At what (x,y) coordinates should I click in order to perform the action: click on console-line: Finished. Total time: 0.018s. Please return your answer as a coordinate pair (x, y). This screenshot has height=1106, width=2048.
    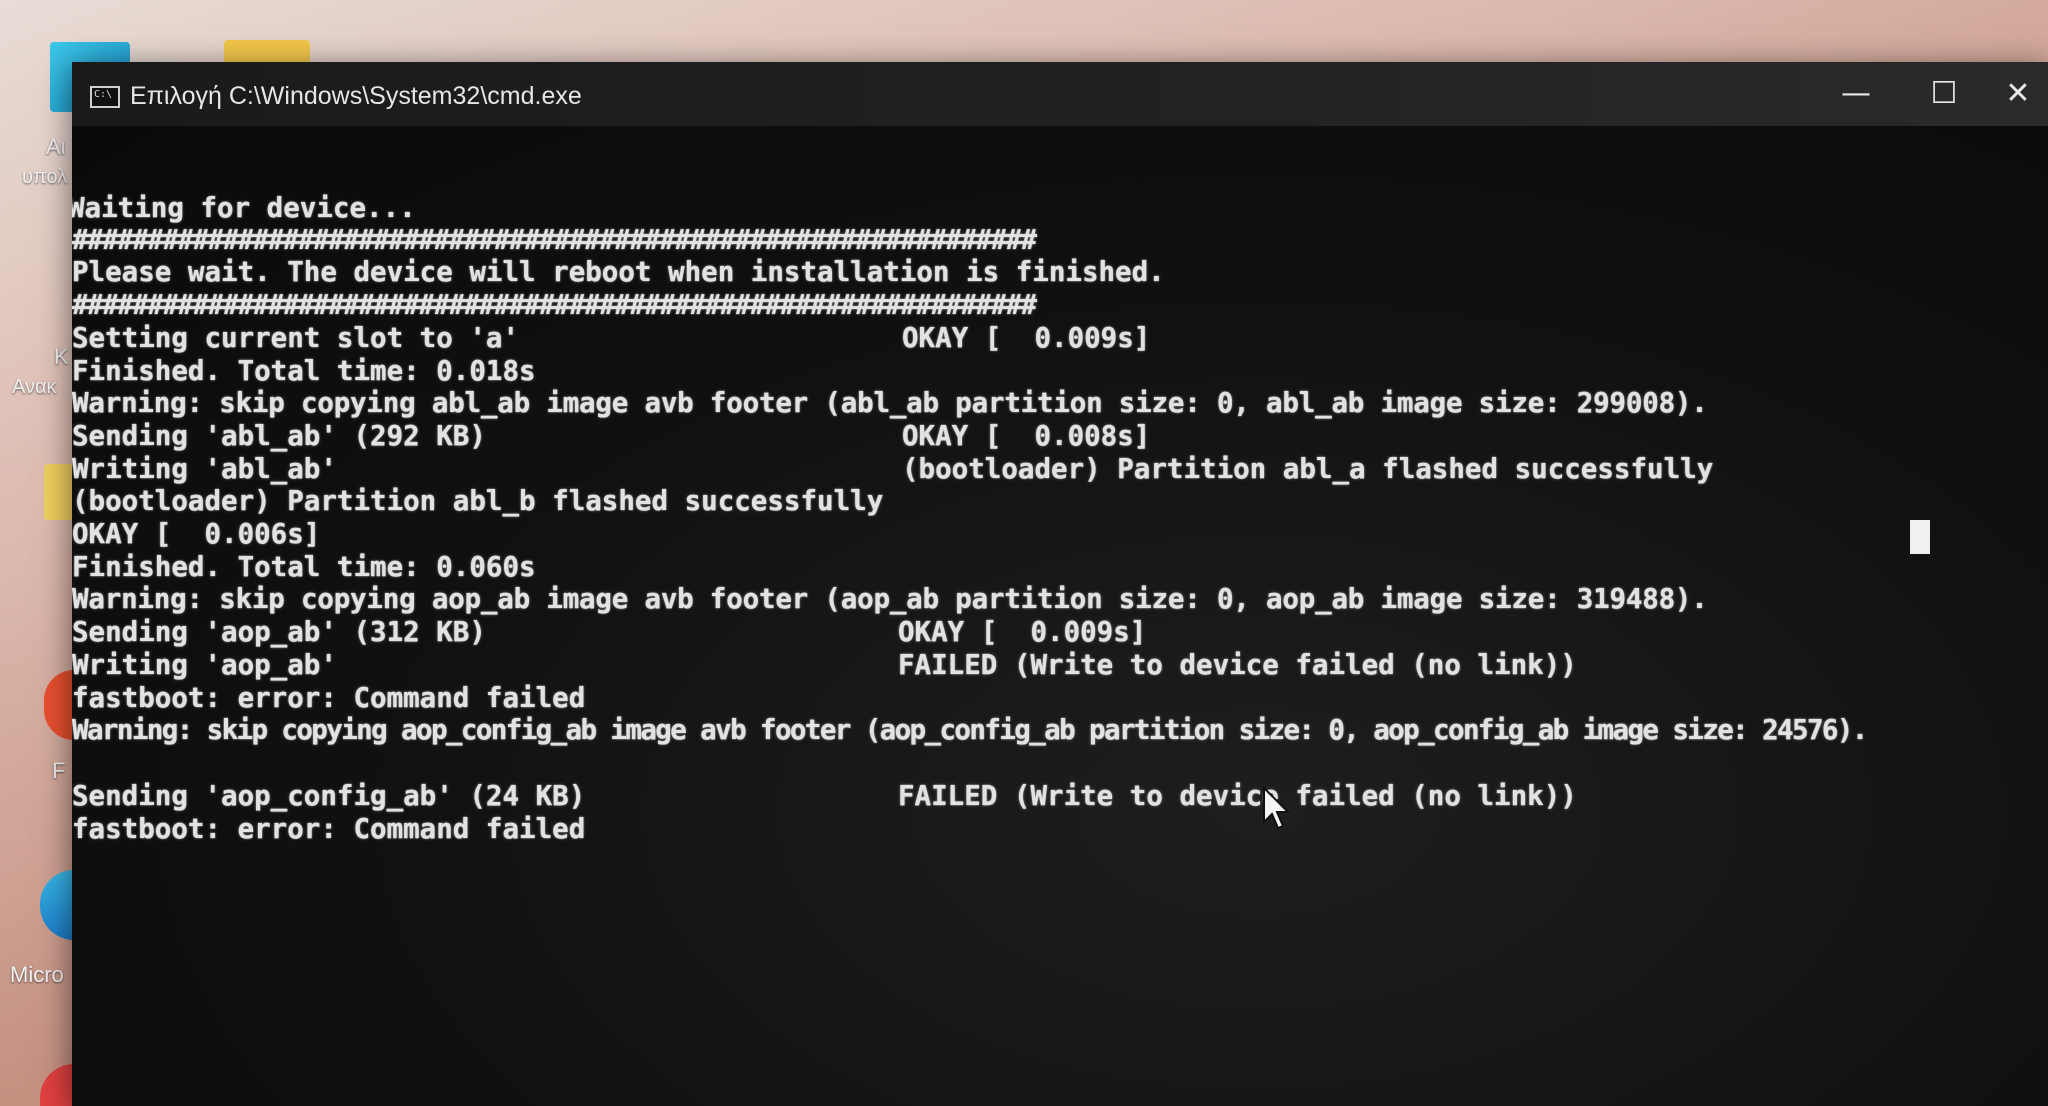
    Looking at the image, I should click on (304, 371).